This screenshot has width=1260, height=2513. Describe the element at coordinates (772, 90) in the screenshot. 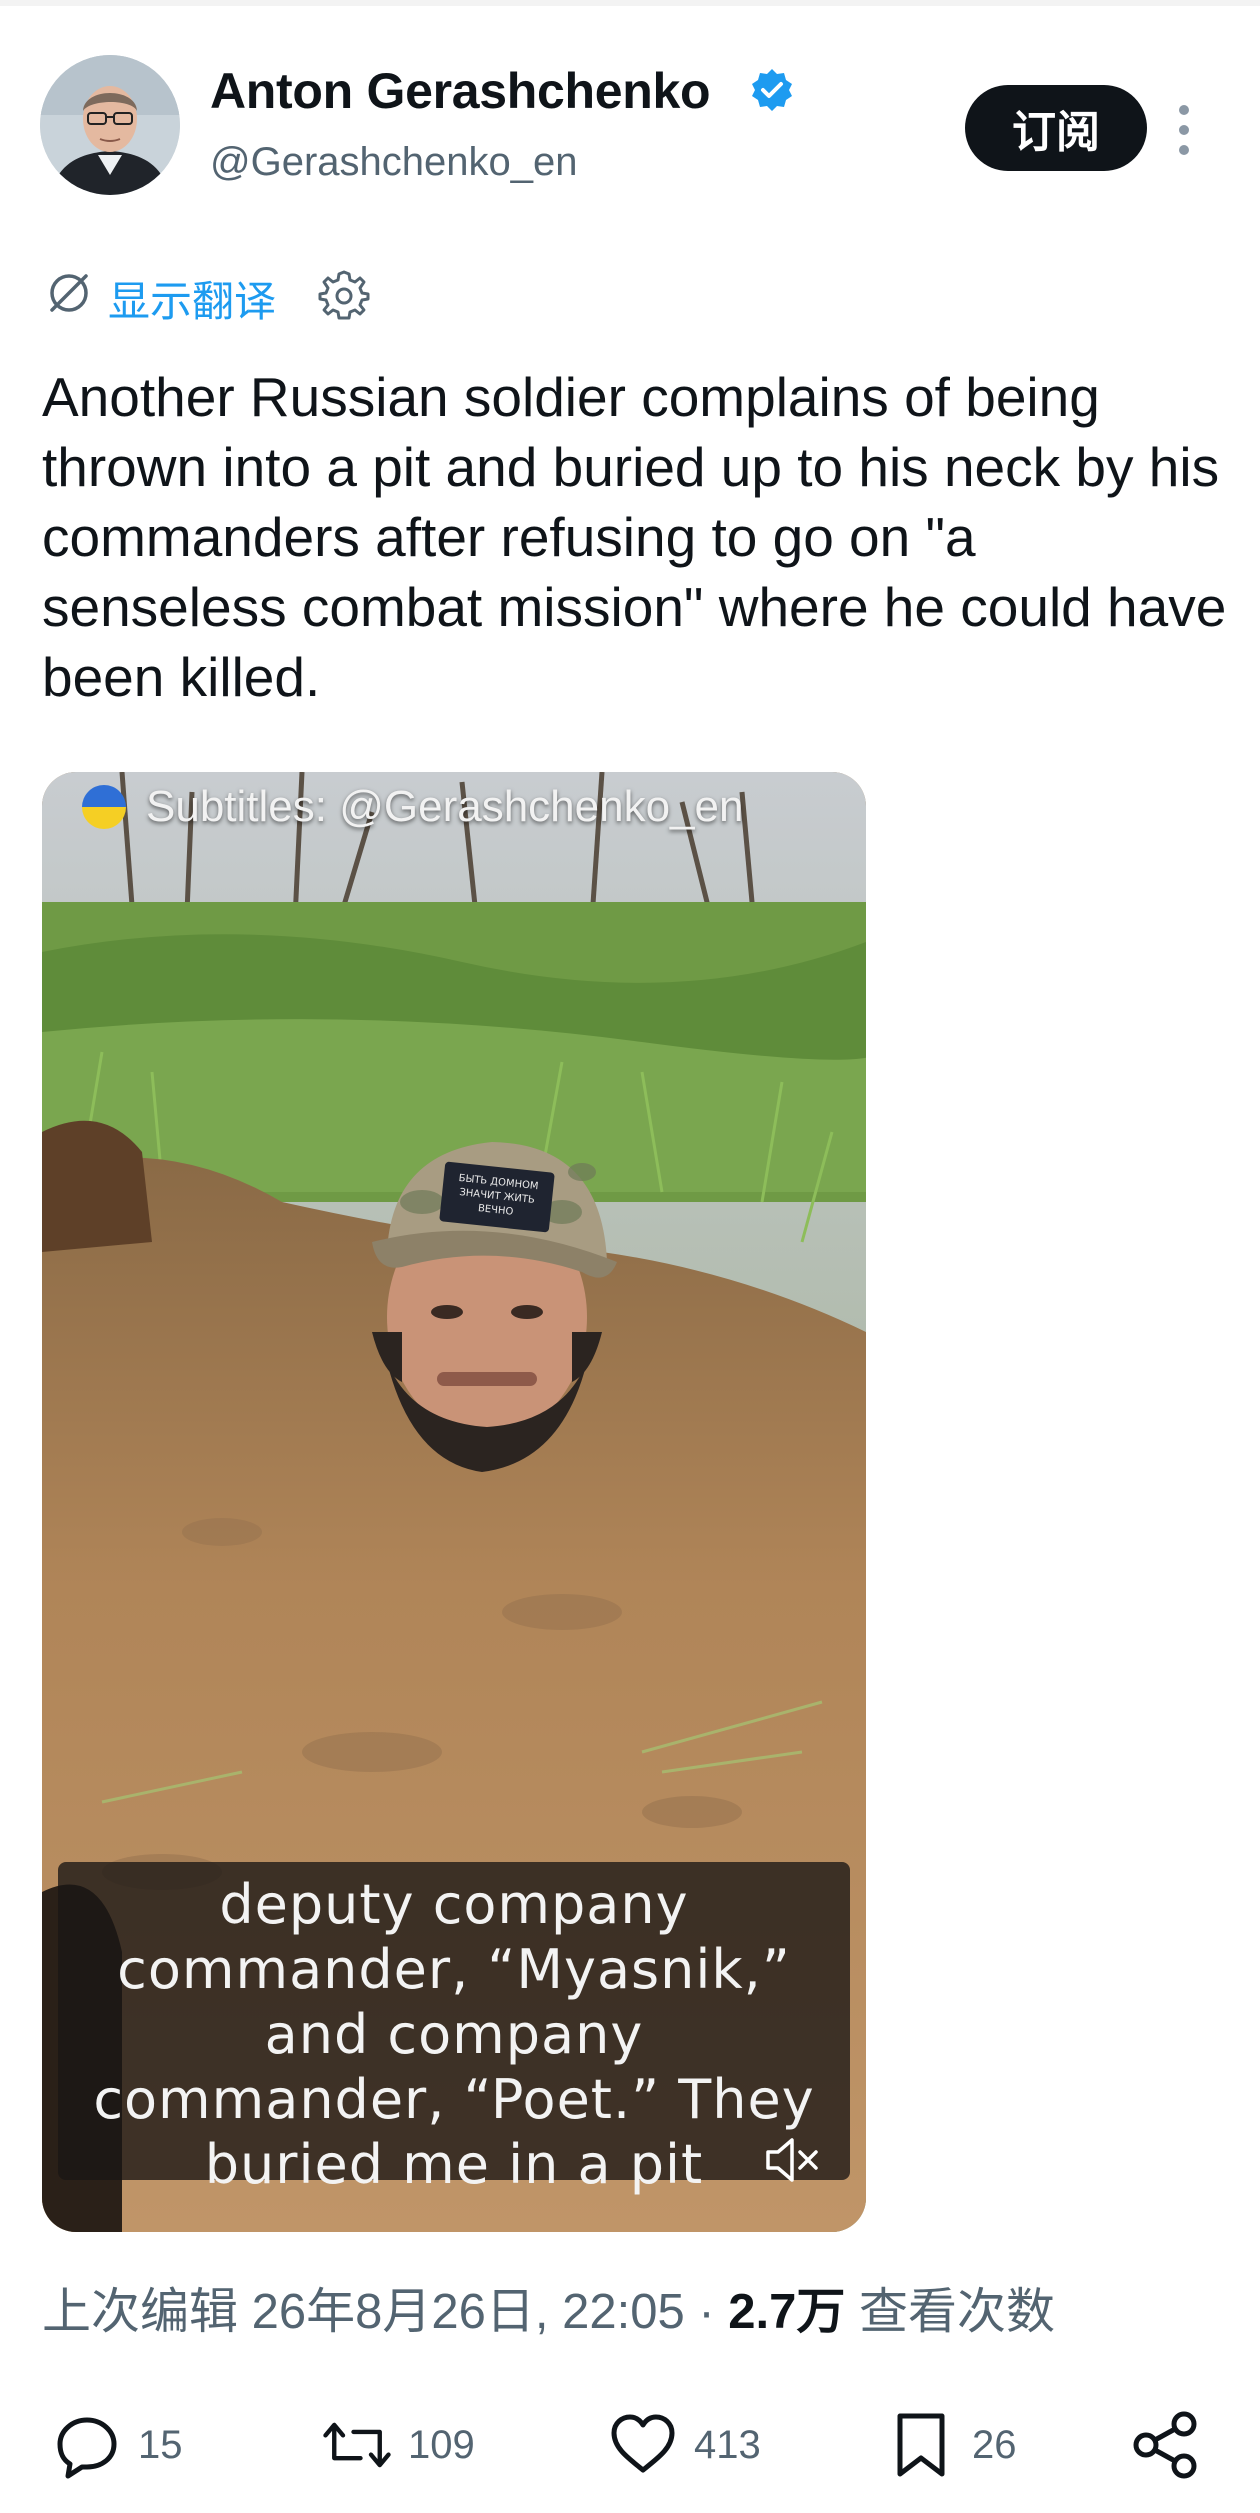

I see `verified-badge-icon` at that location.